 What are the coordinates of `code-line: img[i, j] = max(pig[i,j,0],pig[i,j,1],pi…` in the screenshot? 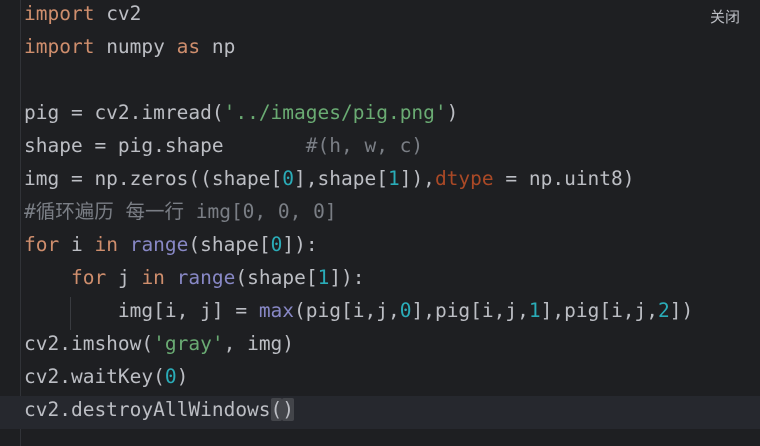 It's located at (392, 313).